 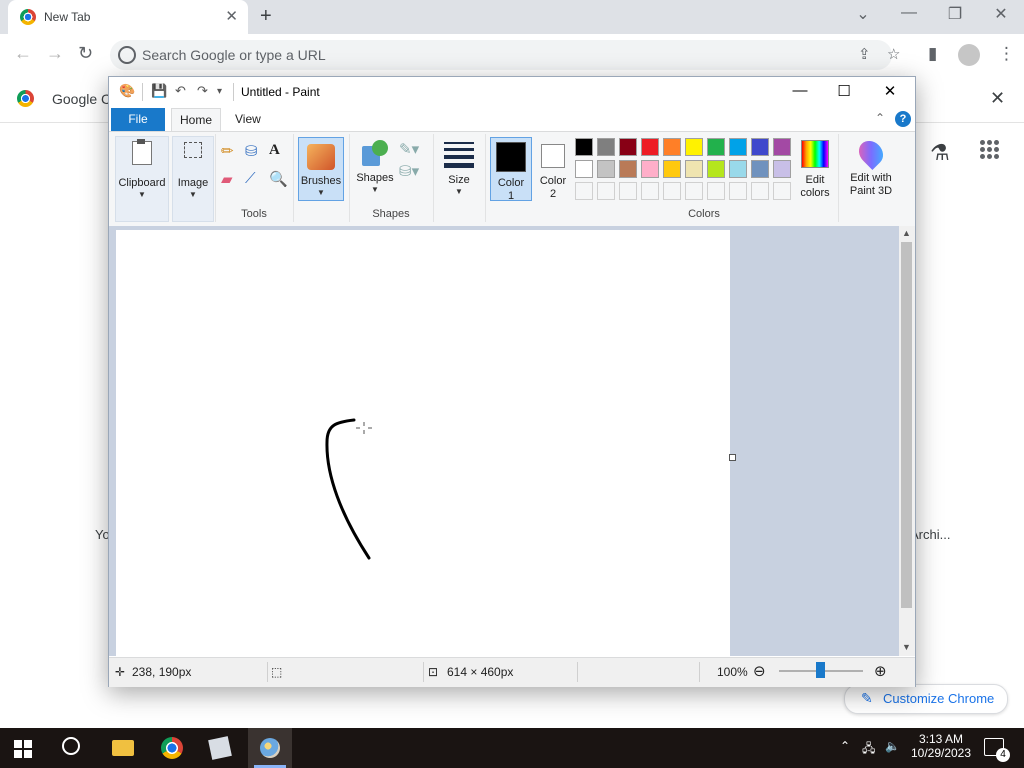 What do you see at coordinates (511, 169) in the screenshot?
I see `color1-button: Color 1` at bounding box center [511, 169].